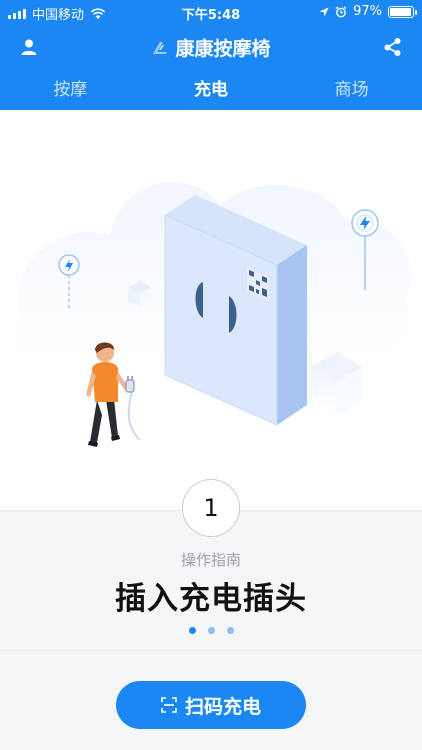  I want to click on logo-icon, so click(160, 47).